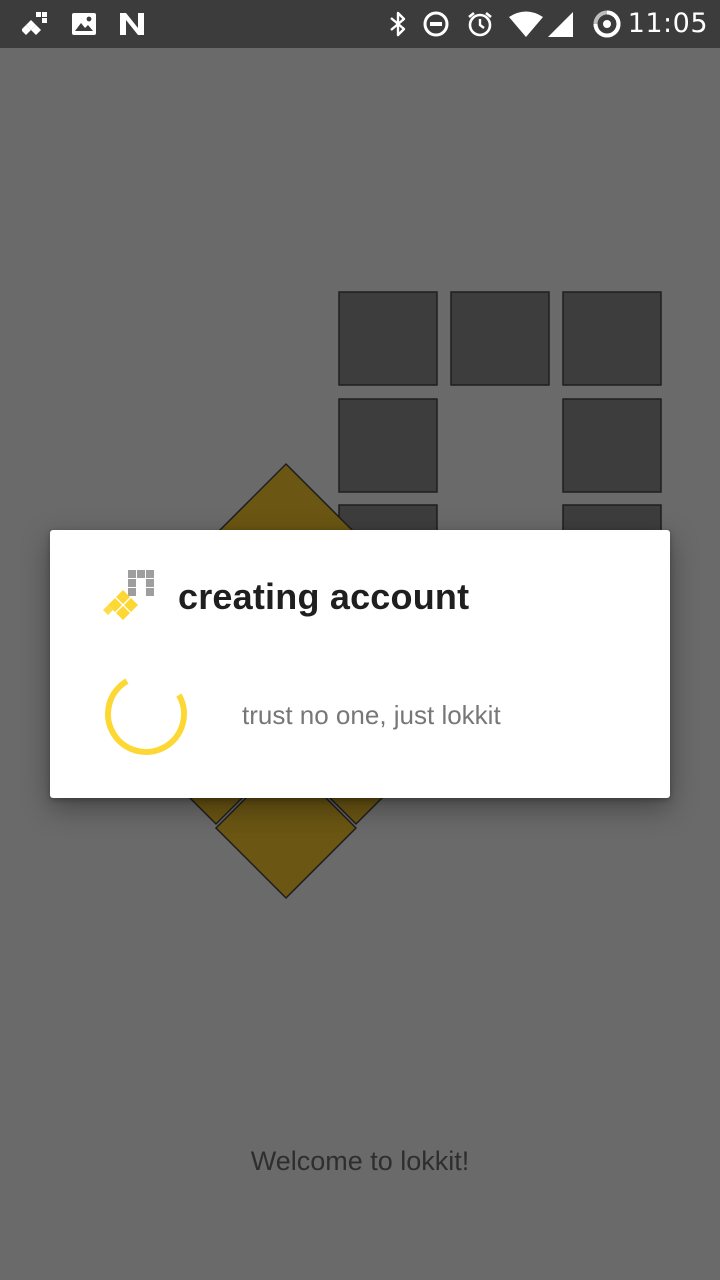 This screenshot has width=720, height=1280. I want to click on alarm-icon, so click(480, 24).